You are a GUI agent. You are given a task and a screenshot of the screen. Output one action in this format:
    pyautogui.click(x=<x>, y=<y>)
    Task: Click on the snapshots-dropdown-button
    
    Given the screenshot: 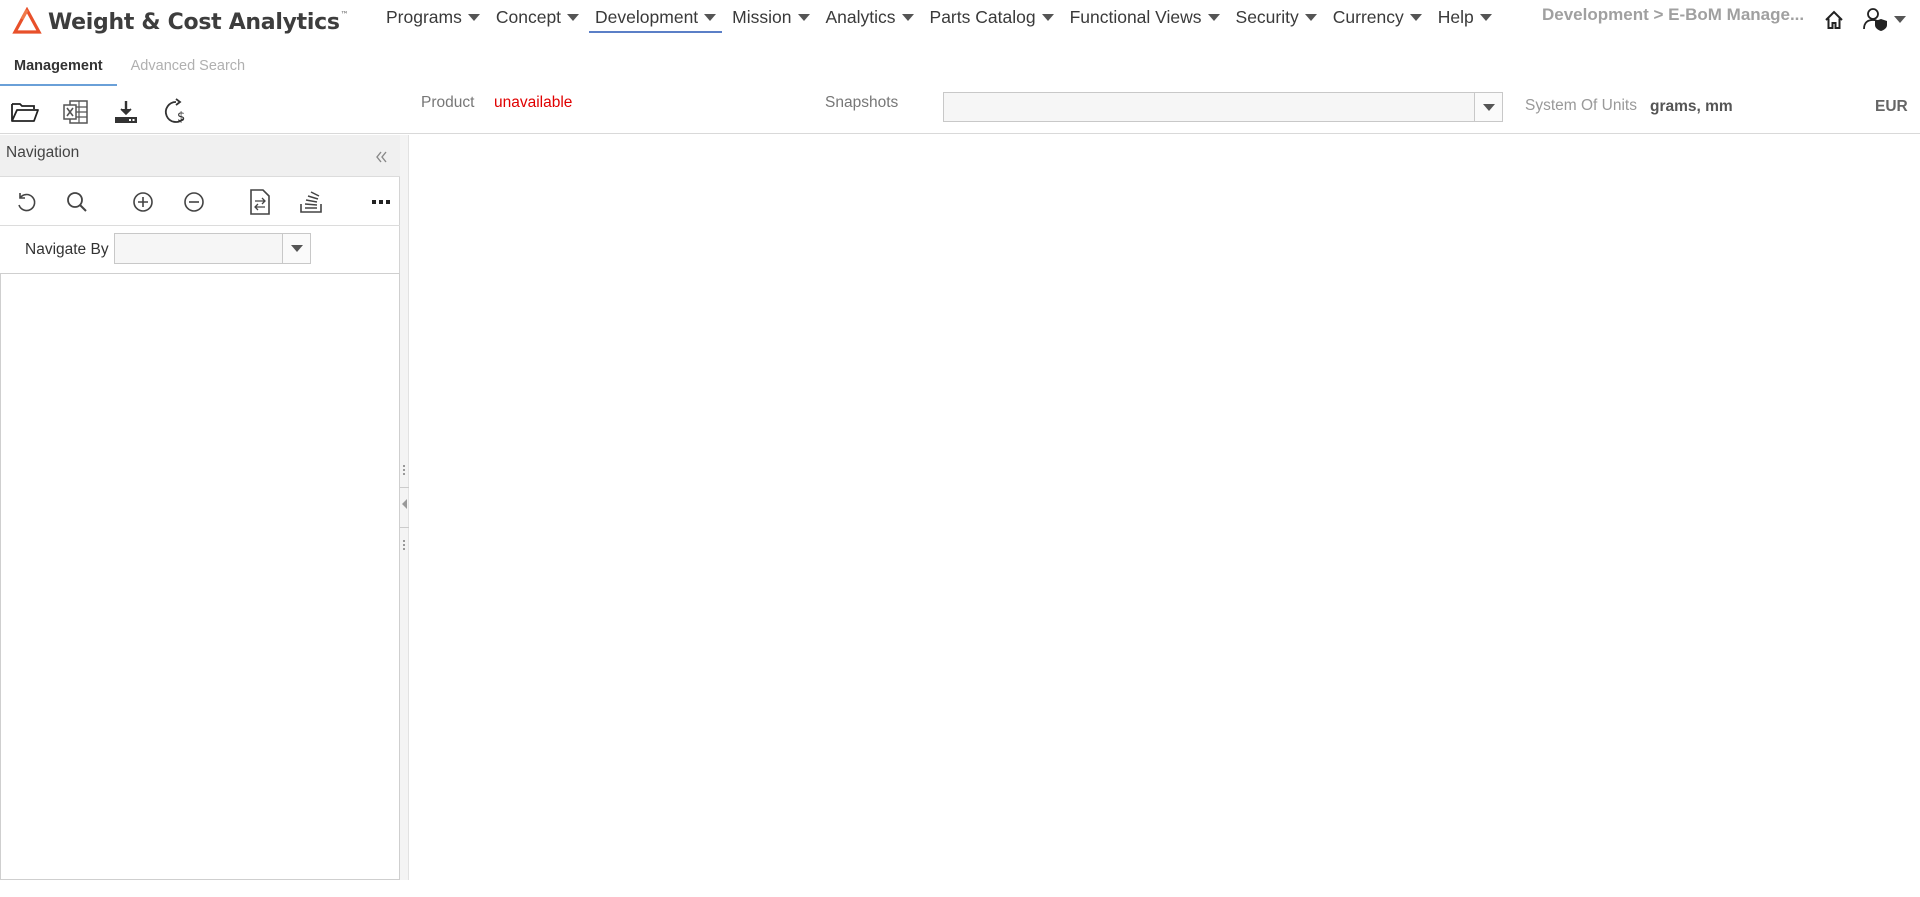 What is the action you would take?
    pyautogui.click(x=1488, y=107)
    